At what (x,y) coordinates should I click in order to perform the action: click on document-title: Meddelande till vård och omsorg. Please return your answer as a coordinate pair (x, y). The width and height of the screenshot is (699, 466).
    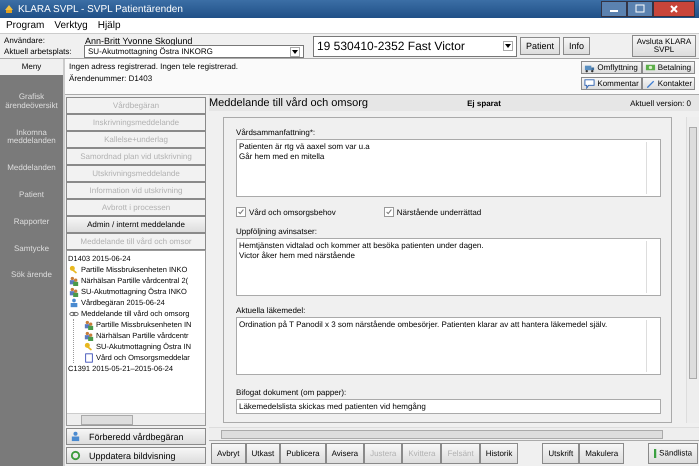
    Looking at the image, I should click on (289, 103).